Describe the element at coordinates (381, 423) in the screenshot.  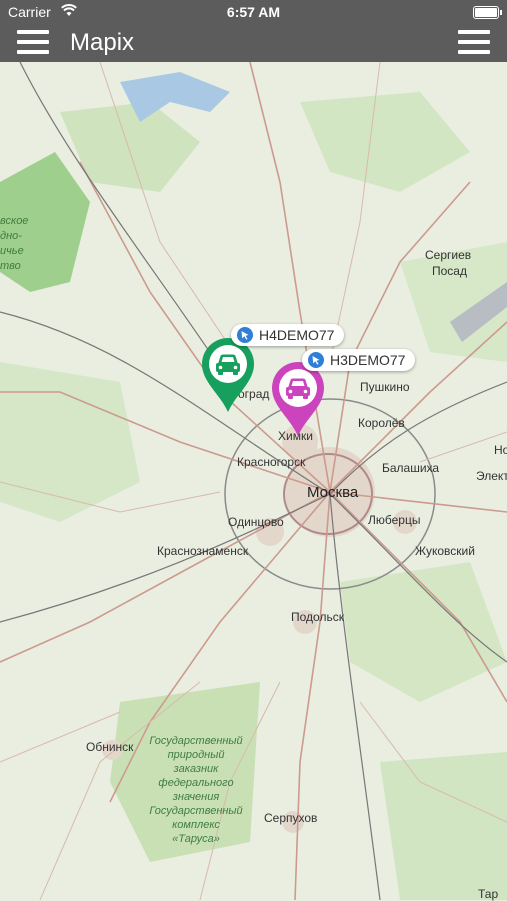
I see `city-label: Королёв` at that location.